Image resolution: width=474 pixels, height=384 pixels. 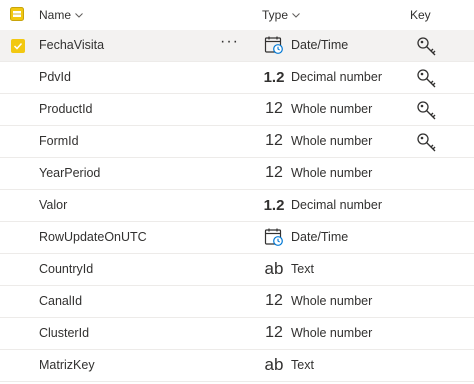 What do you see at coordinates (66, 109) in the screenshot?
I see `column-name: ProductId` at bounding box center [66, 109].